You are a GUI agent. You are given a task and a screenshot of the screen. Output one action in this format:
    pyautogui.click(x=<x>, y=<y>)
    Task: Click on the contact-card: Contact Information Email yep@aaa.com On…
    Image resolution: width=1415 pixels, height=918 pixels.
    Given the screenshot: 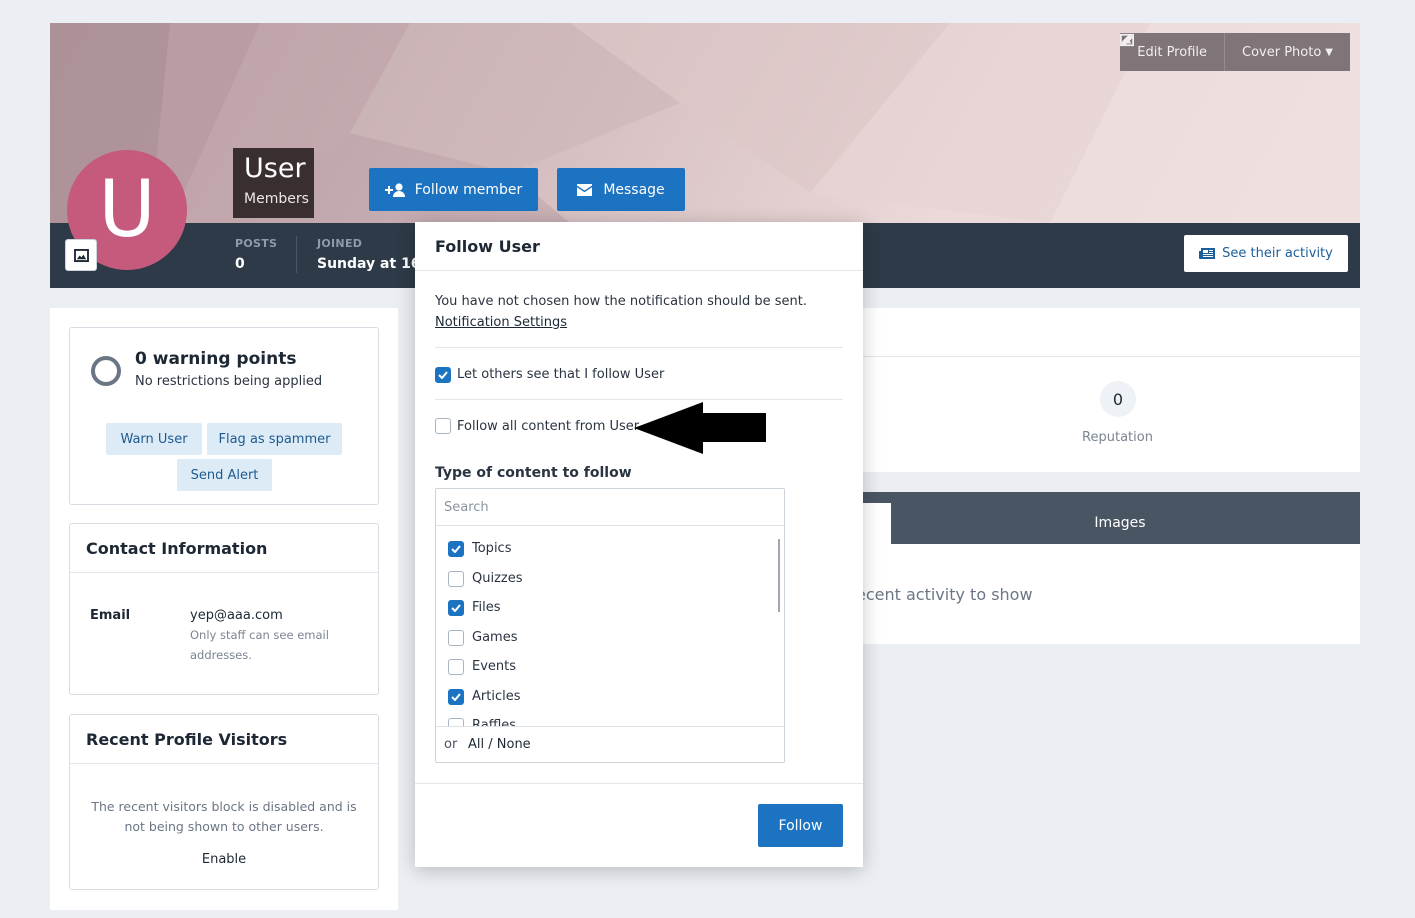 What is the action you would take?
    pyautogui.click(x=224, y=609)
    